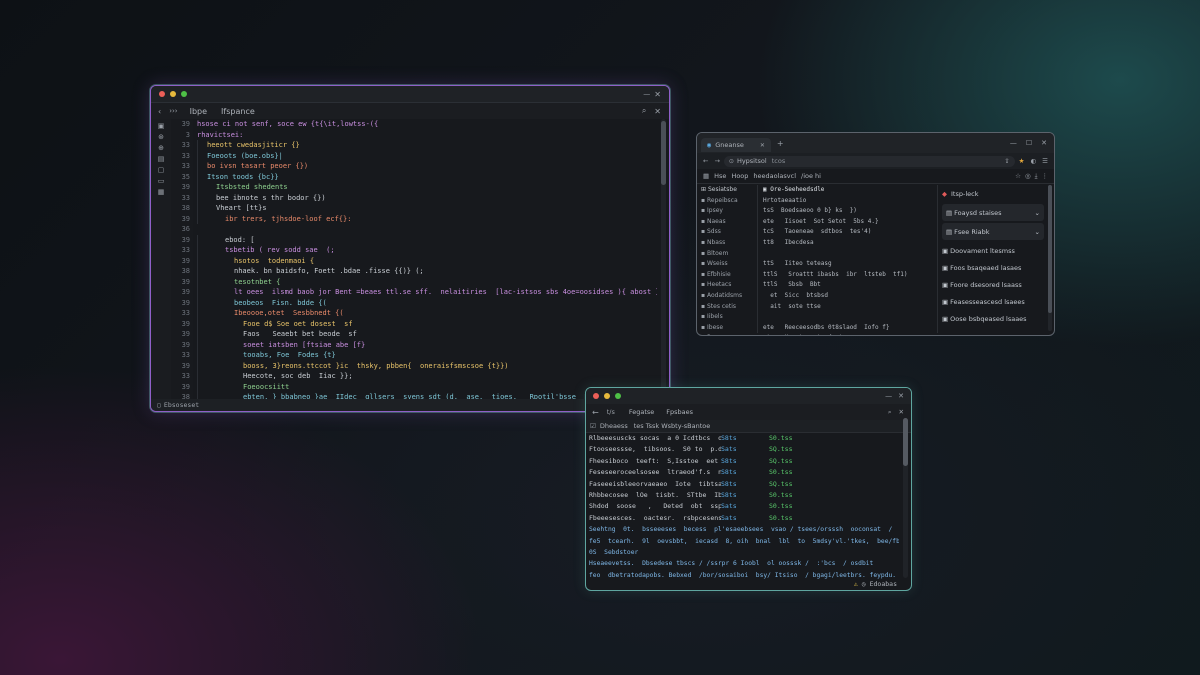 This screenshot has width=1200, height=675. What do you see at coordinates (1006, 161) in the screenshot?
I see `share-icon: ⇪` at bounding box center [1006, 161].